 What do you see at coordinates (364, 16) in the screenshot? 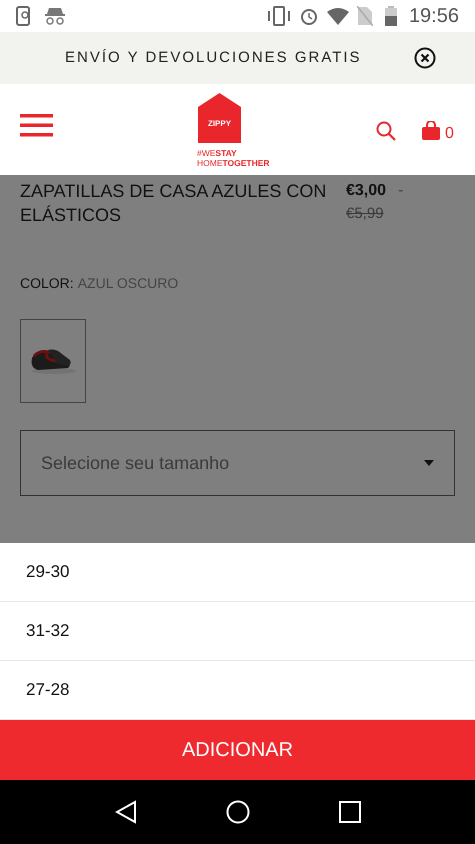
I see `no-sim-icon` at bounding box center [364, 16].